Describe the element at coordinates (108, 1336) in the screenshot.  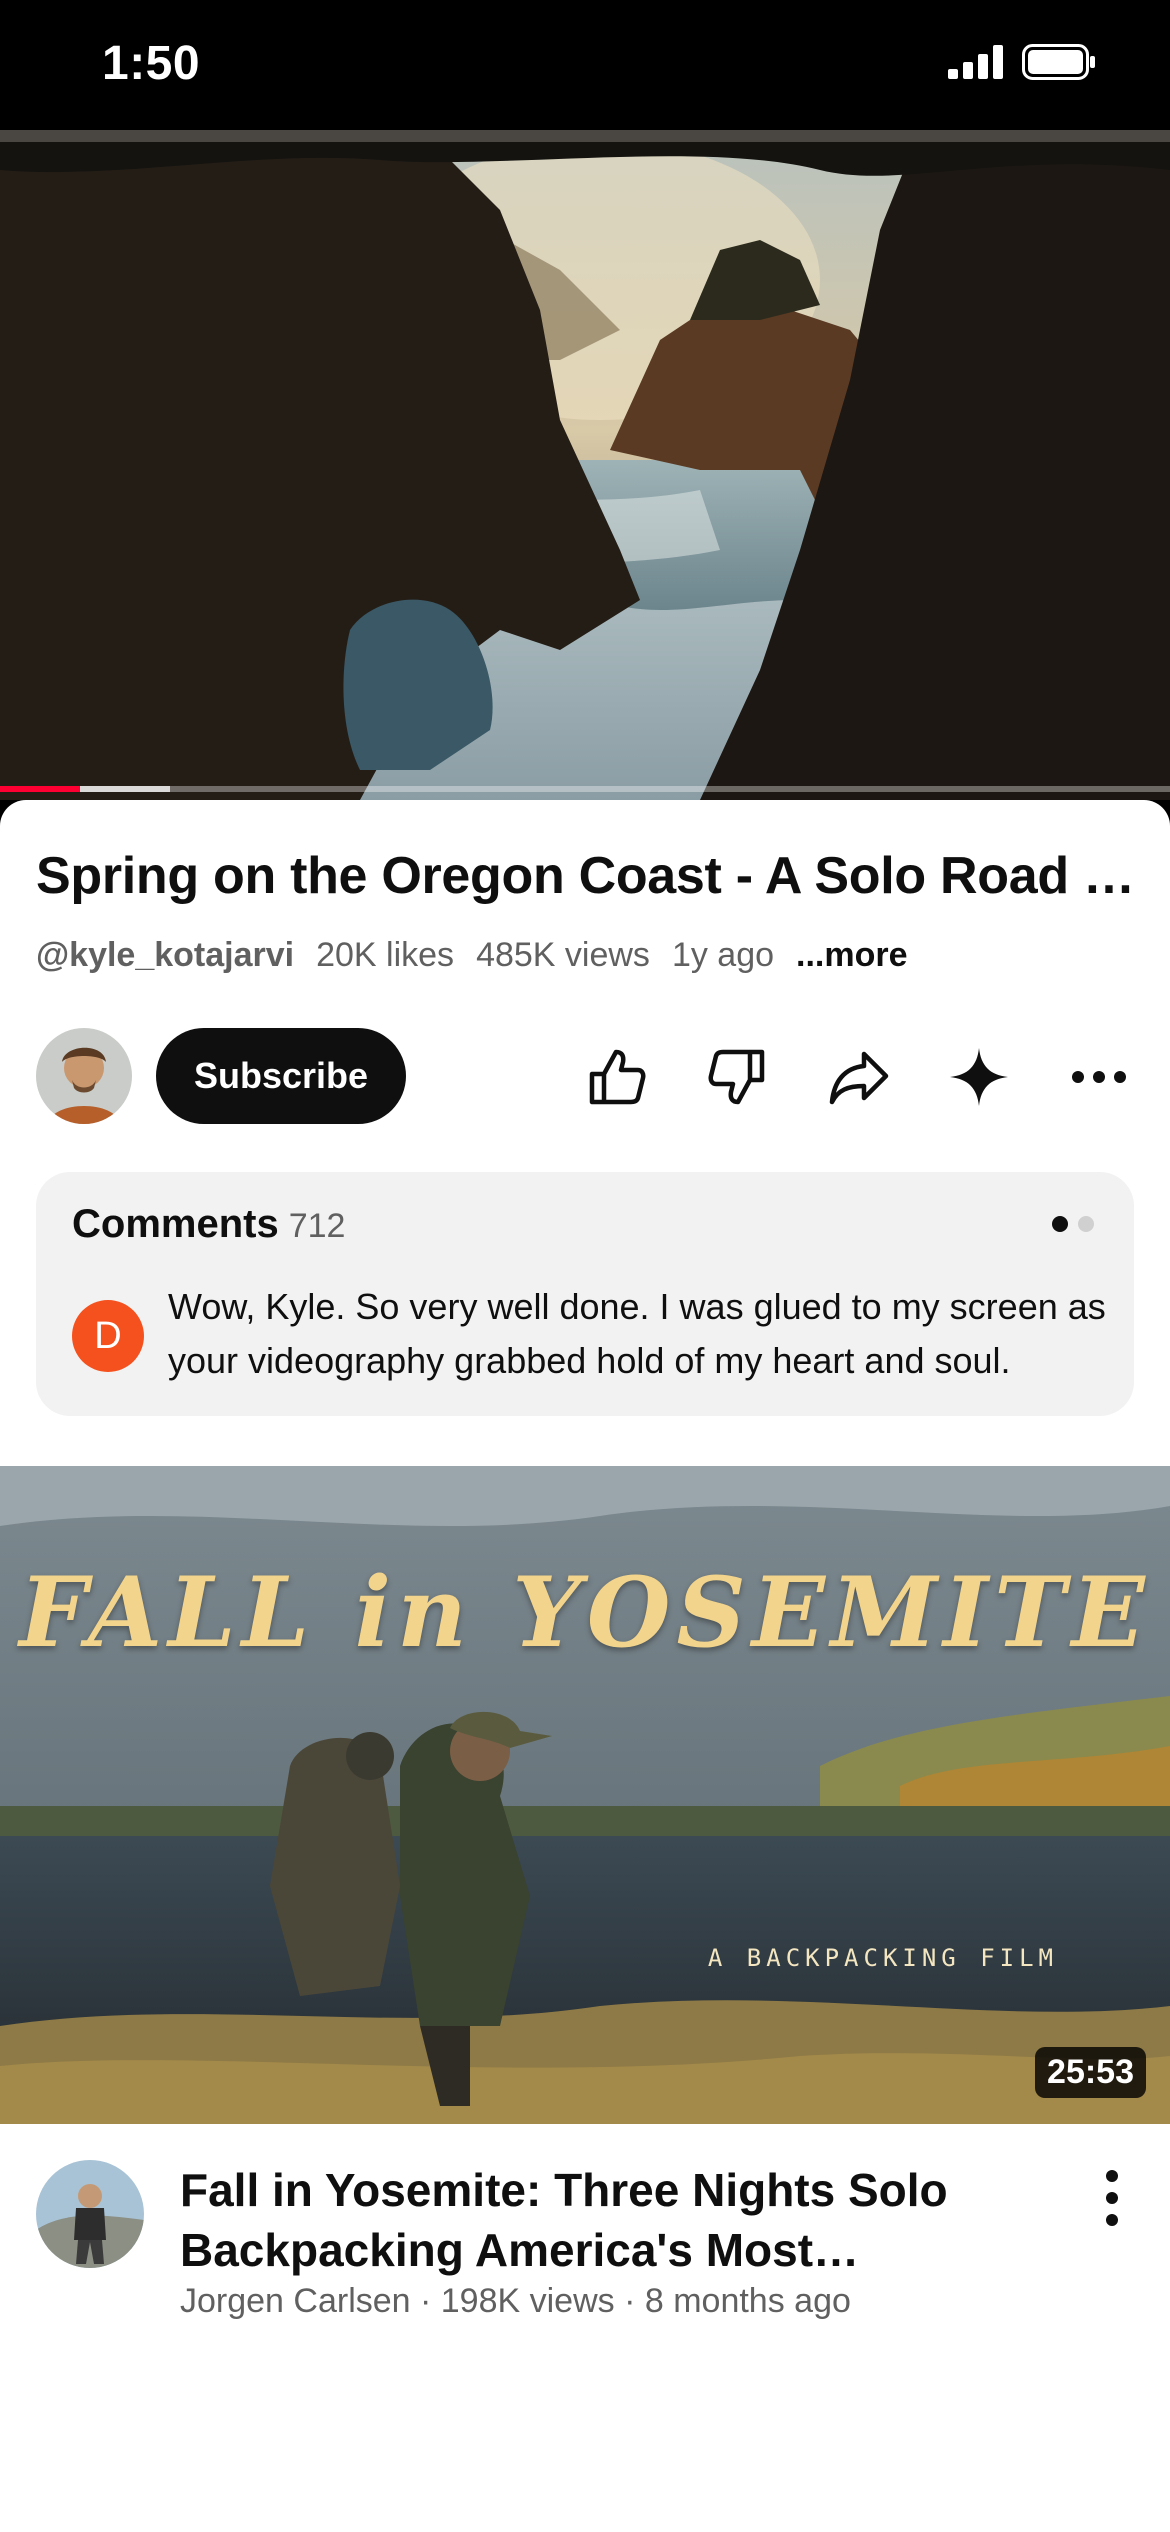
I see `commenter-avatar: D` at that location.